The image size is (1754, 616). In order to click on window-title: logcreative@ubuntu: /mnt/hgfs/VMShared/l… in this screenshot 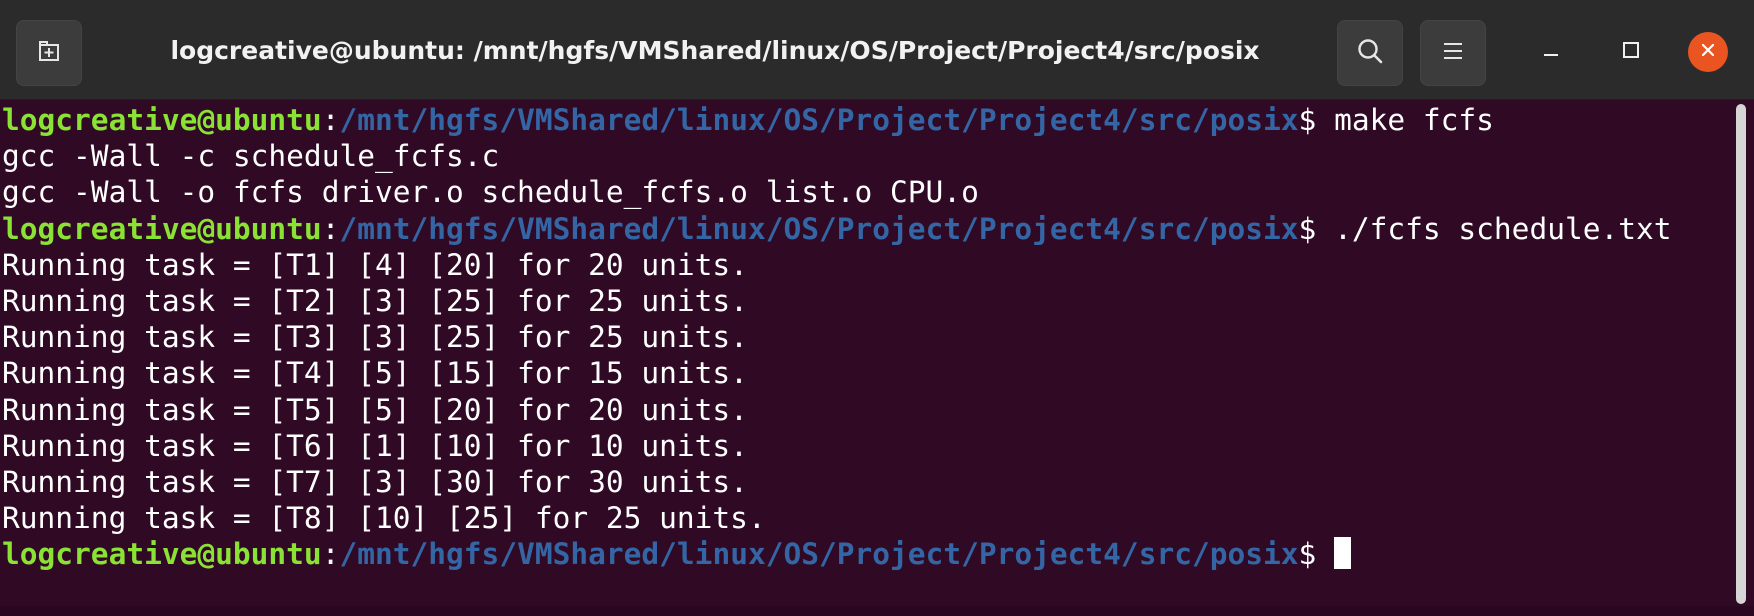, I will do `click(715, 50)`.